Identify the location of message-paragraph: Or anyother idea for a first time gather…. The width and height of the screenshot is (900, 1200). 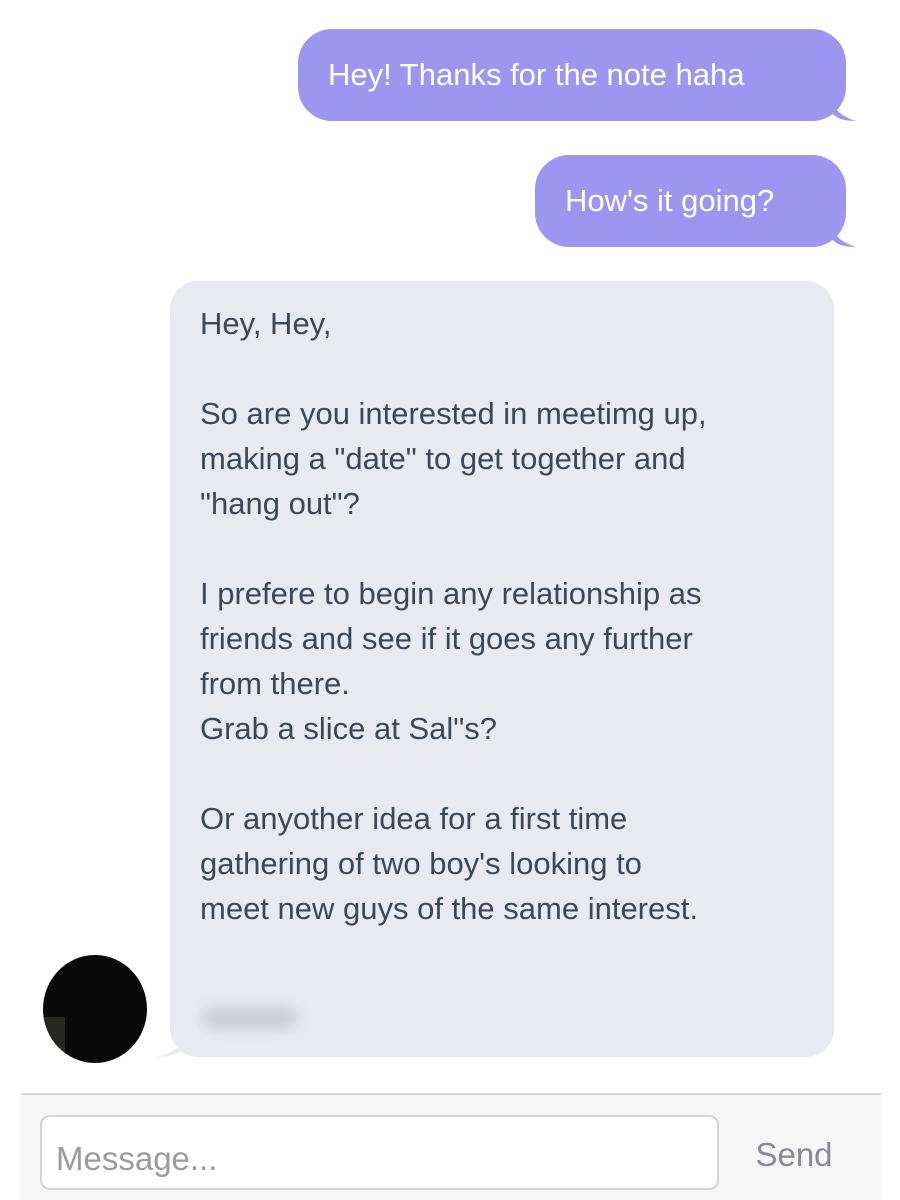
(504, 863).